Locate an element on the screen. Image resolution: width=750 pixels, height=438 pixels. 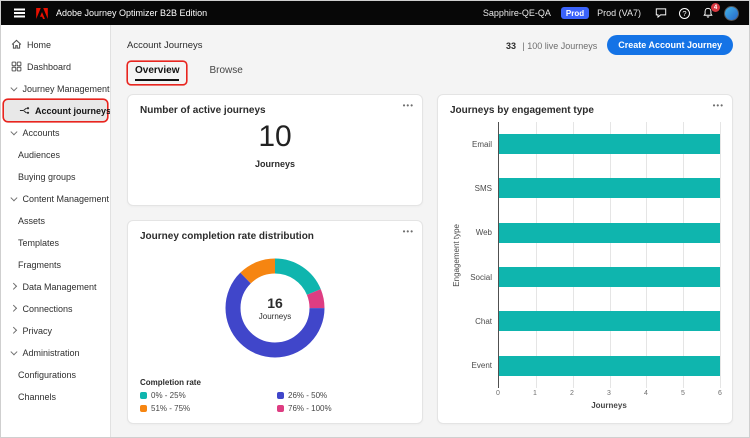
hamburger-icon is located at coordinates (19, 13).